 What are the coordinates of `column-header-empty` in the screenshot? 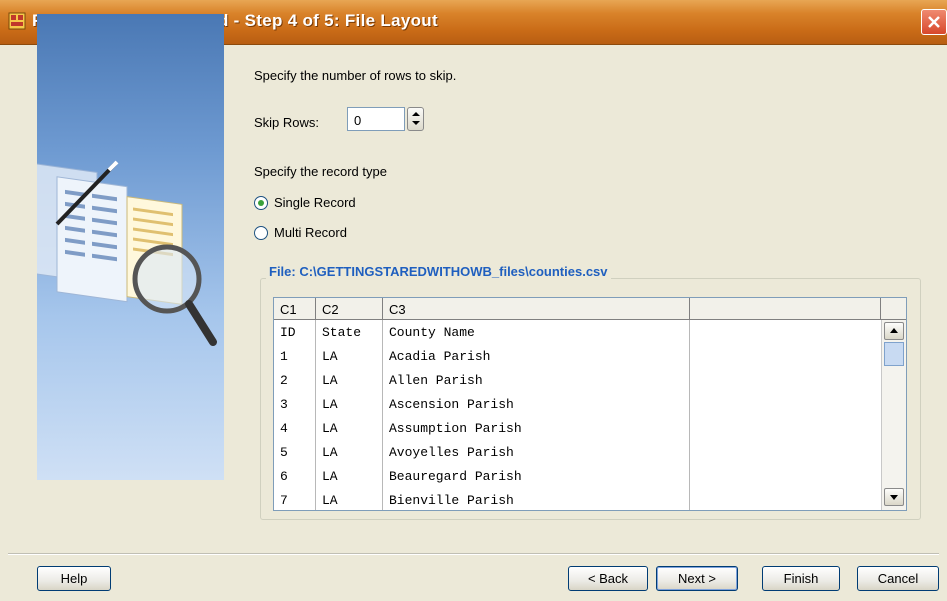 It's located at (785, 309).